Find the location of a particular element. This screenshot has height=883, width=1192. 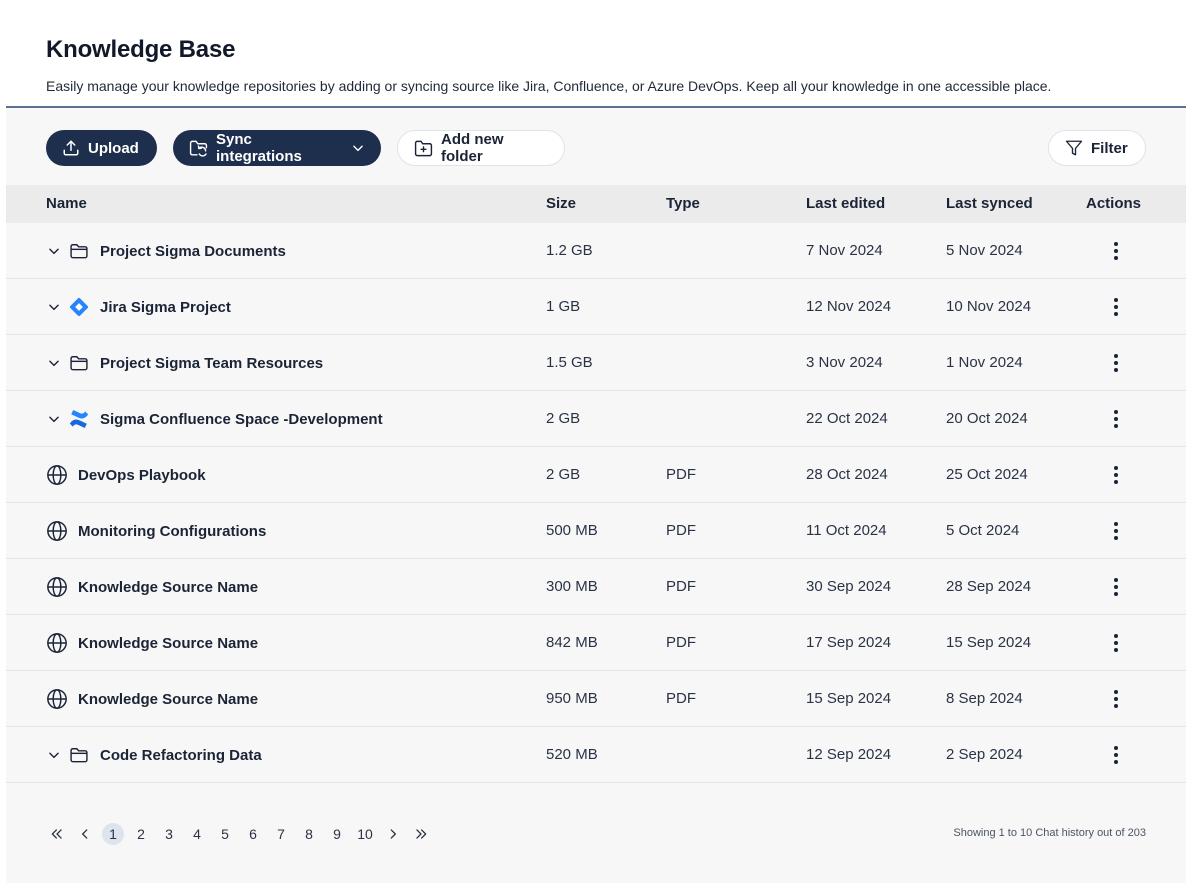

first-page-icon is located at coordinates (57, 834).